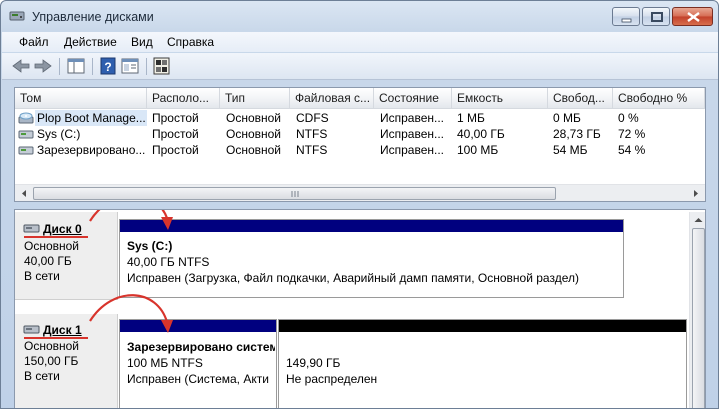  What do you see at coordinates (696, 193) in the screenshot?
I see `scroll-right-icon` at bounding box center [696, 193].